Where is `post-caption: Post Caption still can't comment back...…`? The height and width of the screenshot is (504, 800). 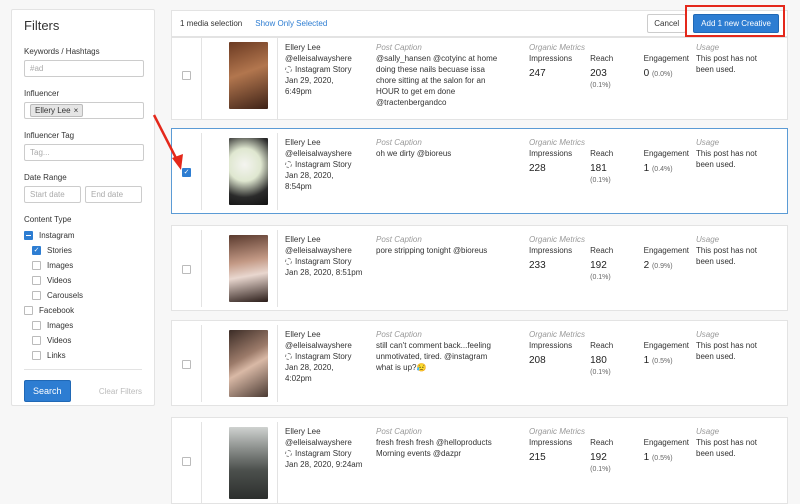
post-caption: Post Caption still can't comment back...… is located at coordinates (433, 351).